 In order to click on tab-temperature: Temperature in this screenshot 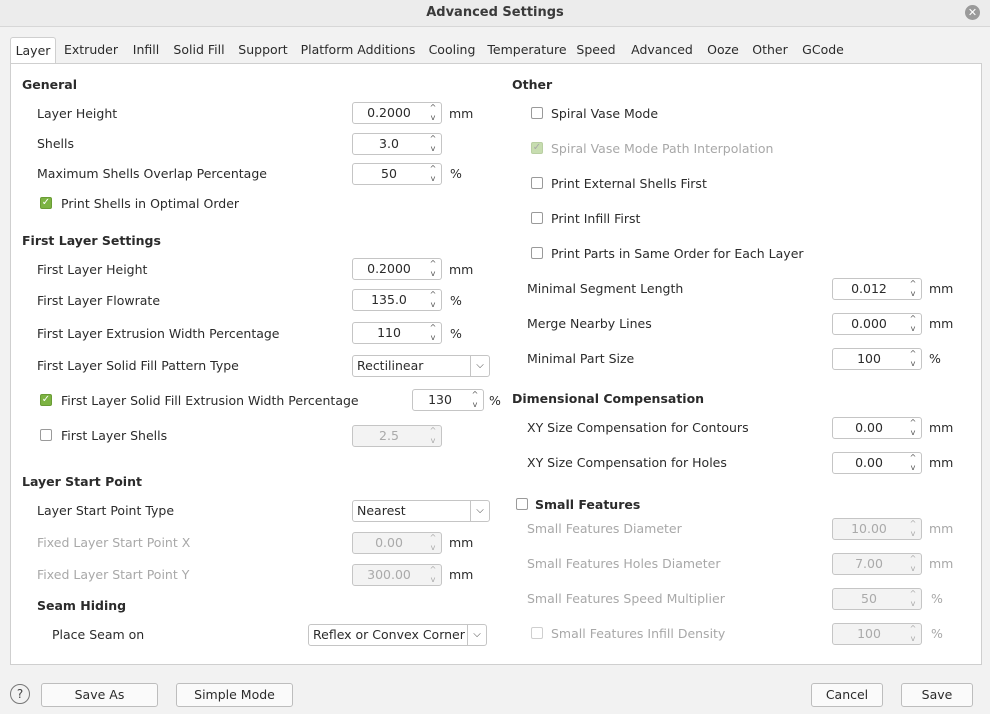, I will do `click(527, 49)`.